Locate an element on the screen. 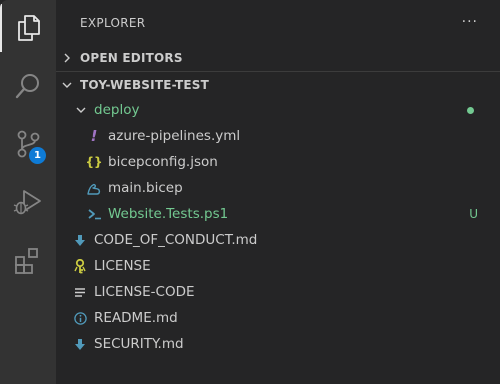  explorer-activity-button is located at coordinates (28, 28).